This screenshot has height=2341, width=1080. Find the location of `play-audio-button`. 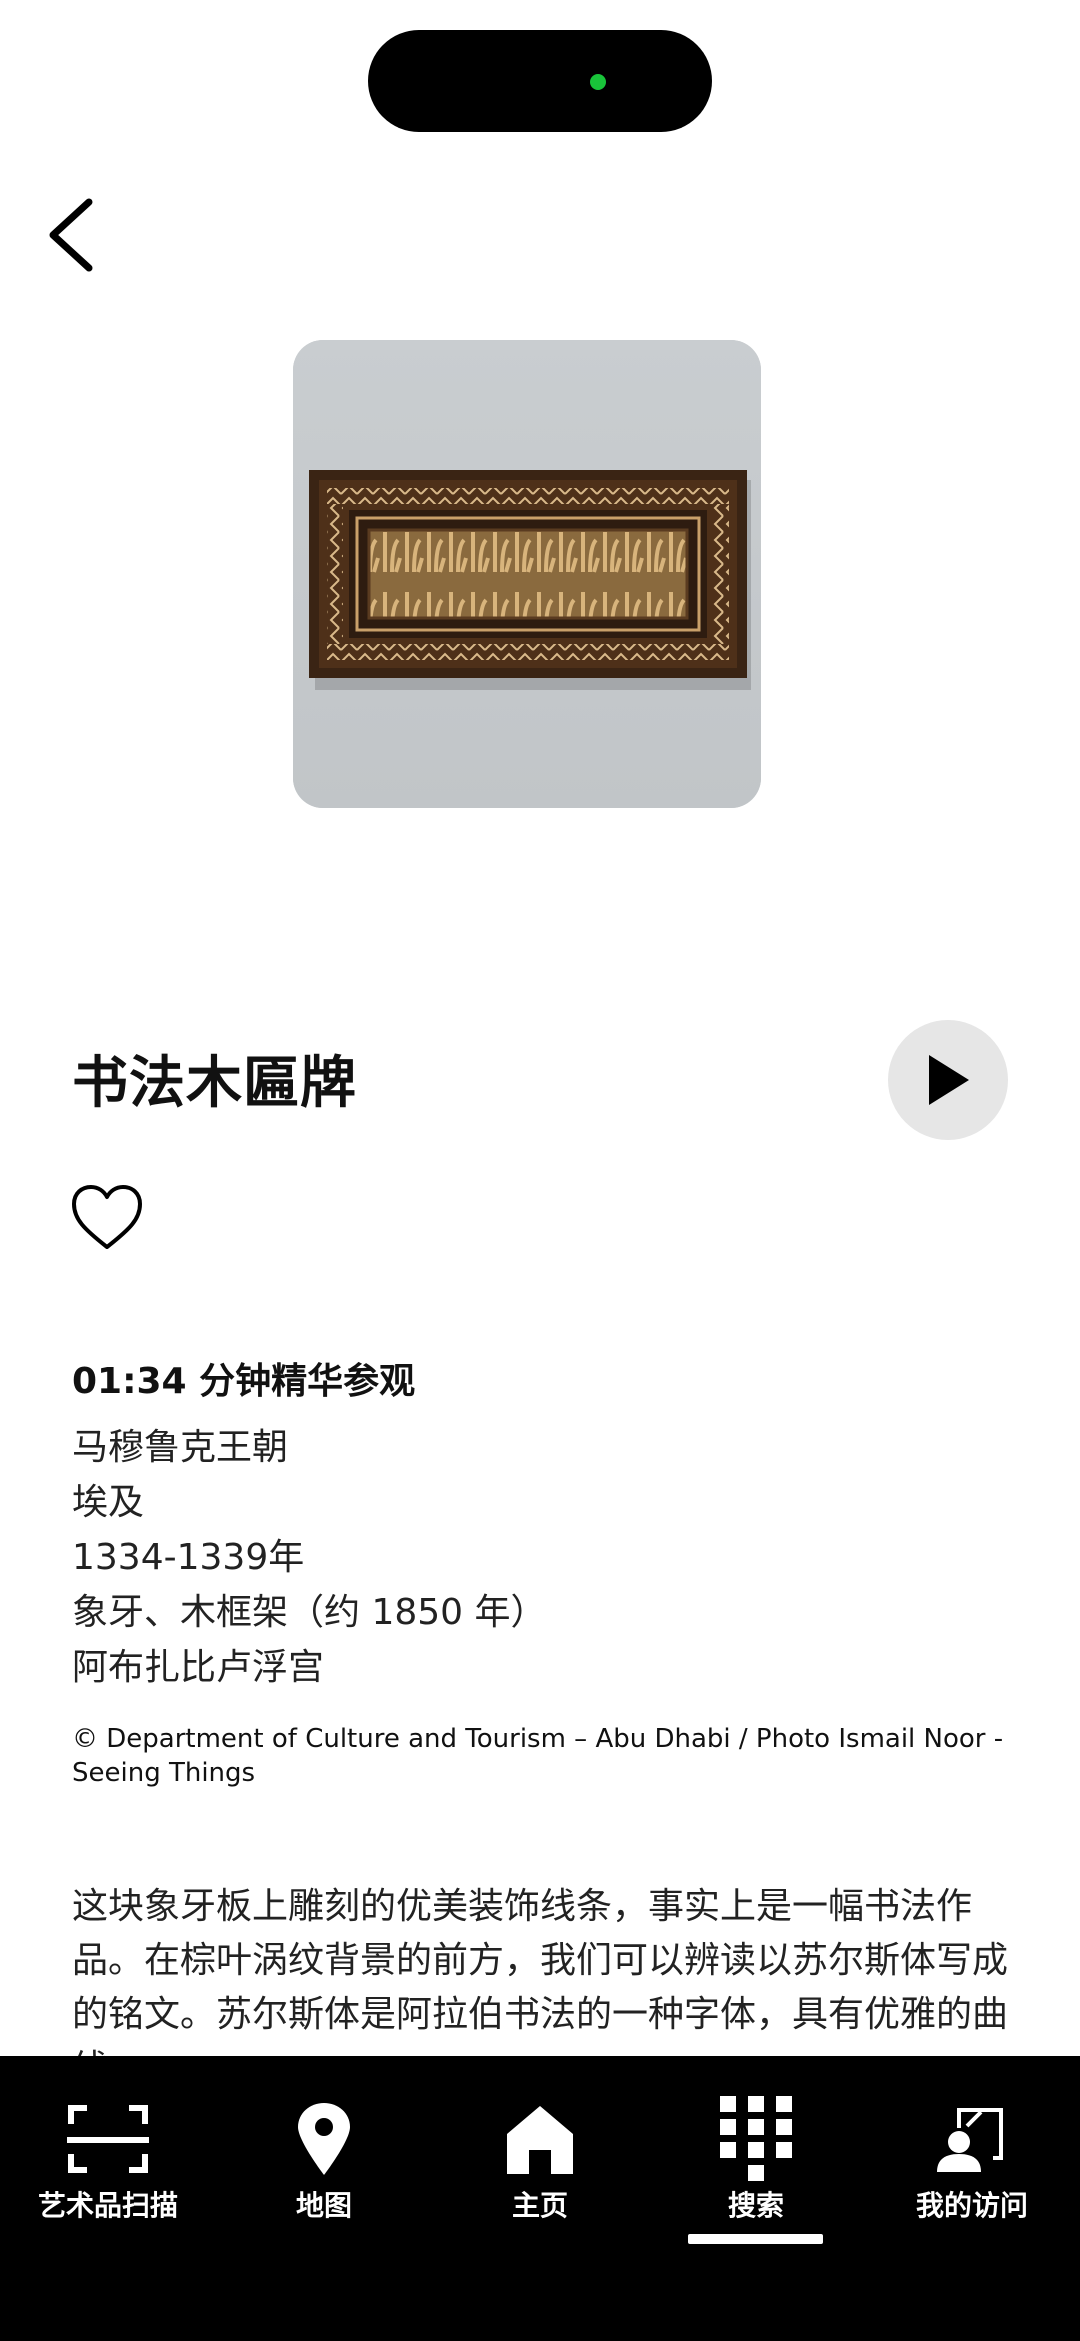

play-audio-button is located at coordinates (948, 1080).